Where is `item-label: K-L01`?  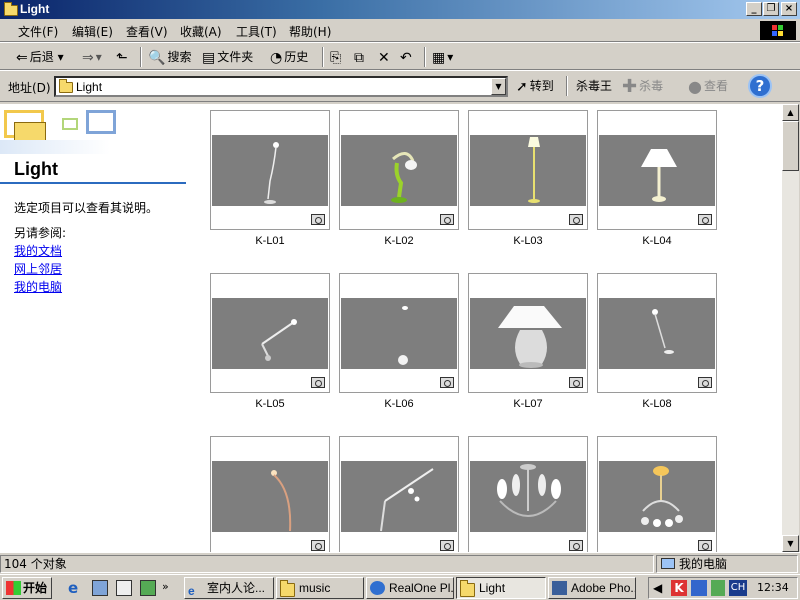 item-label: K-L01 is located at coordinates (270, 241).